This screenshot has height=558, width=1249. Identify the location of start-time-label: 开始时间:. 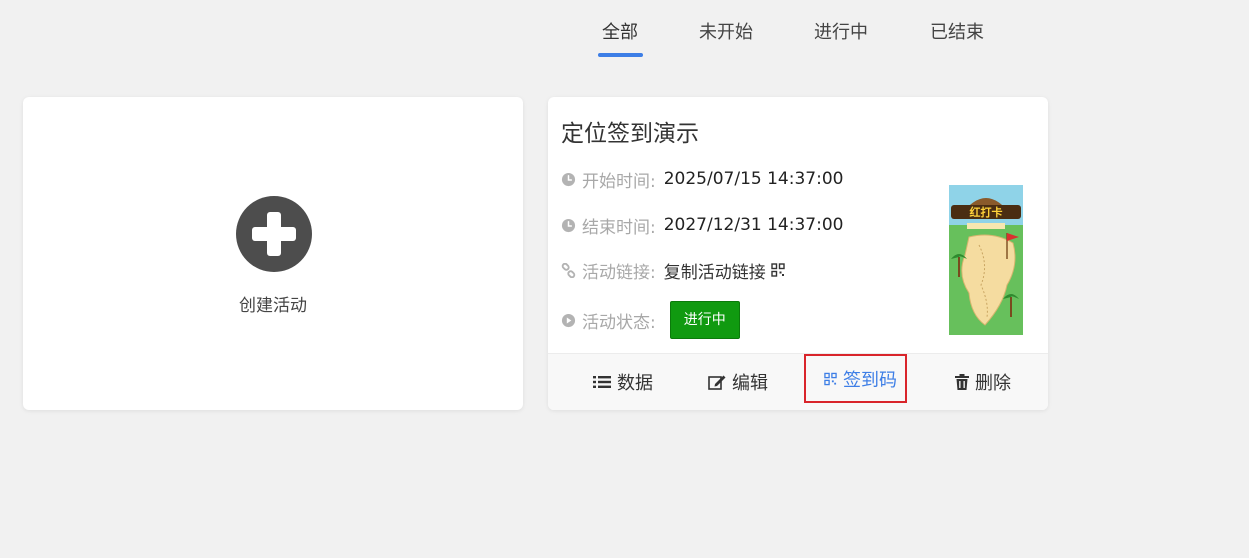
(619, 181).